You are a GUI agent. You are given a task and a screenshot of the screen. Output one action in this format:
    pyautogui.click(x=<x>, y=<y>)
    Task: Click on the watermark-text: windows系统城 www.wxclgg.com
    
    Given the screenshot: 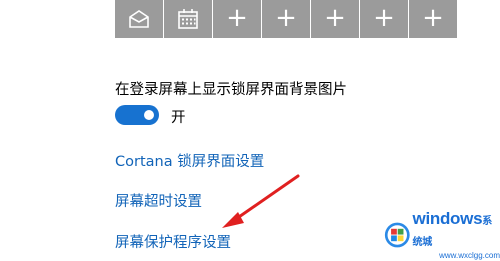 What is the action you would take?
    pyautogui.click(x=456, y=234)
    